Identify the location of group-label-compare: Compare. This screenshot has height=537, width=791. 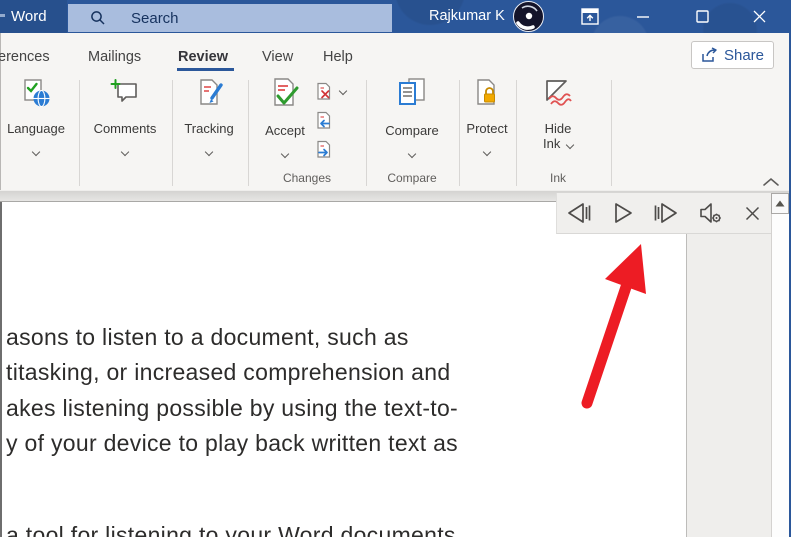
(412, 178).